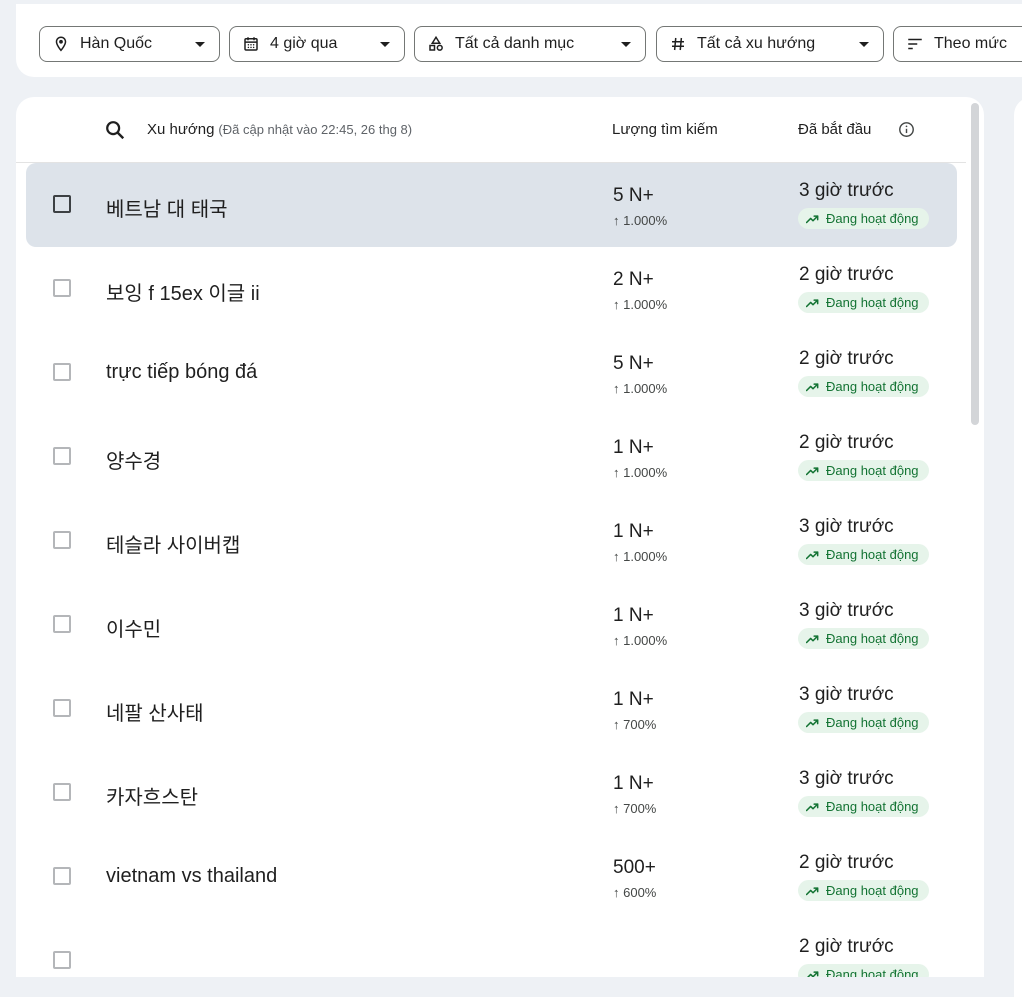 The height and width of the screenshot is (997, 1022). Describe the element at coordinates (152, 795) in the screenshot. I see `trend-term: 카자흐스탄` at that location.